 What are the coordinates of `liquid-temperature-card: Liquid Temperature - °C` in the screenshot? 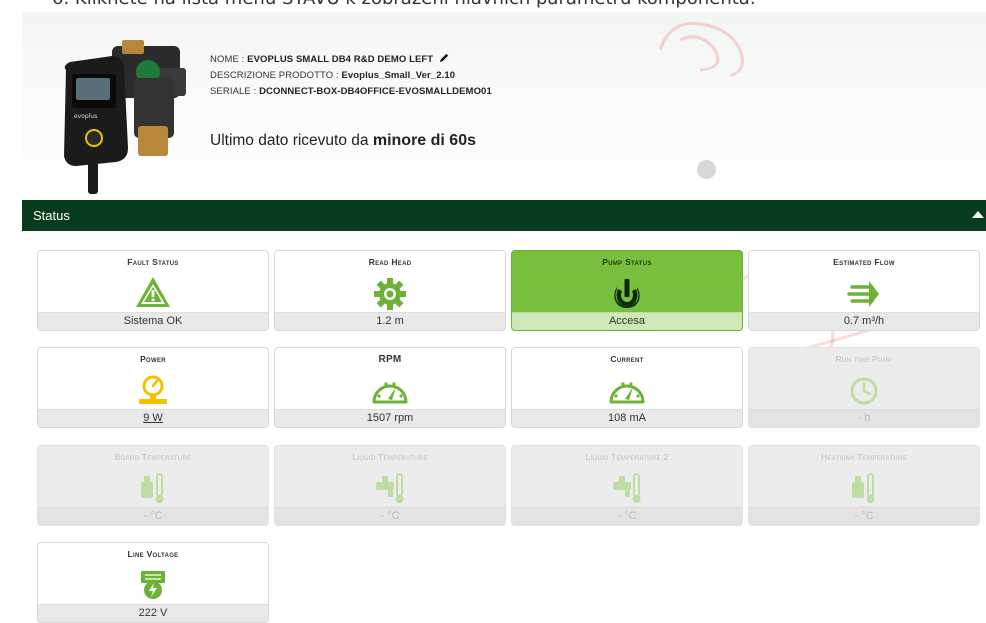 It's located at (390, 485).